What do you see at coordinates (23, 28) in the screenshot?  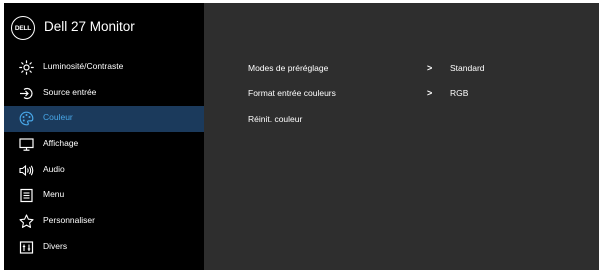 I see `dell-logo: DELL` at bounding box center [23, 28].